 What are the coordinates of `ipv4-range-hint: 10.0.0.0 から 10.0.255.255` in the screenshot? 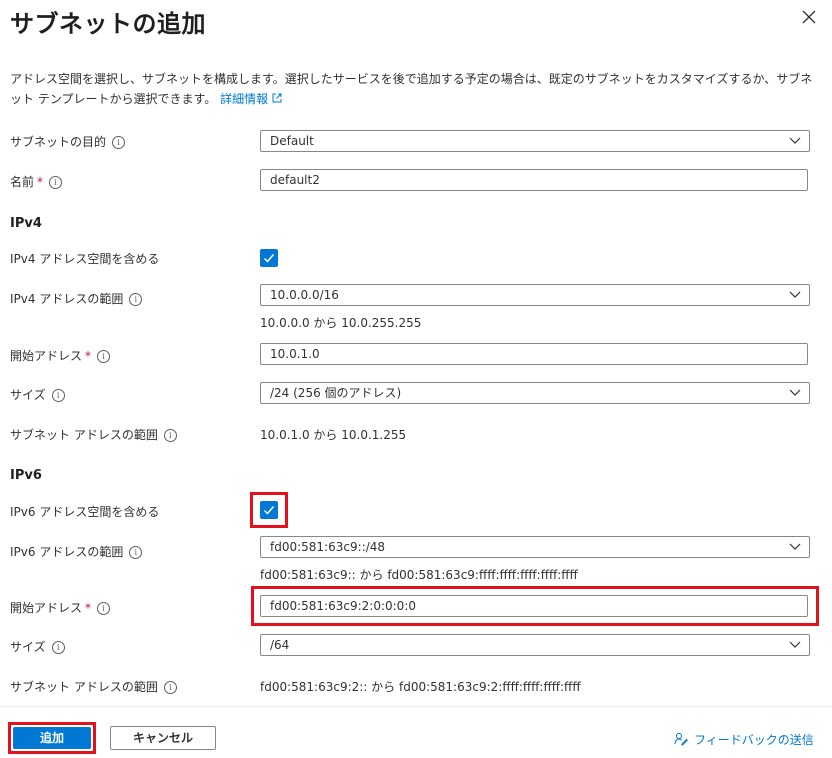 It's located at (341, 323).